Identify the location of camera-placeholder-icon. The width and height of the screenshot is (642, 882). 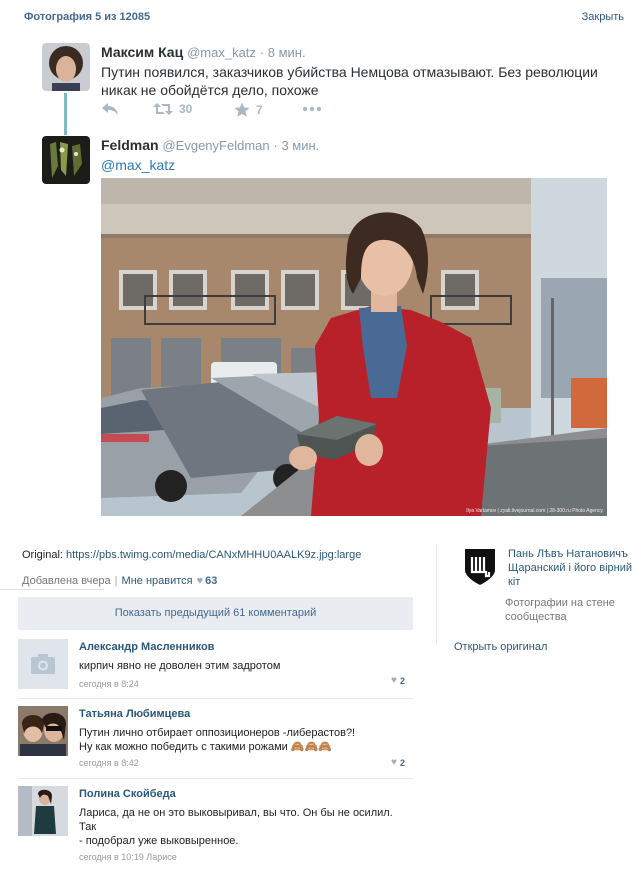
(43, 664).